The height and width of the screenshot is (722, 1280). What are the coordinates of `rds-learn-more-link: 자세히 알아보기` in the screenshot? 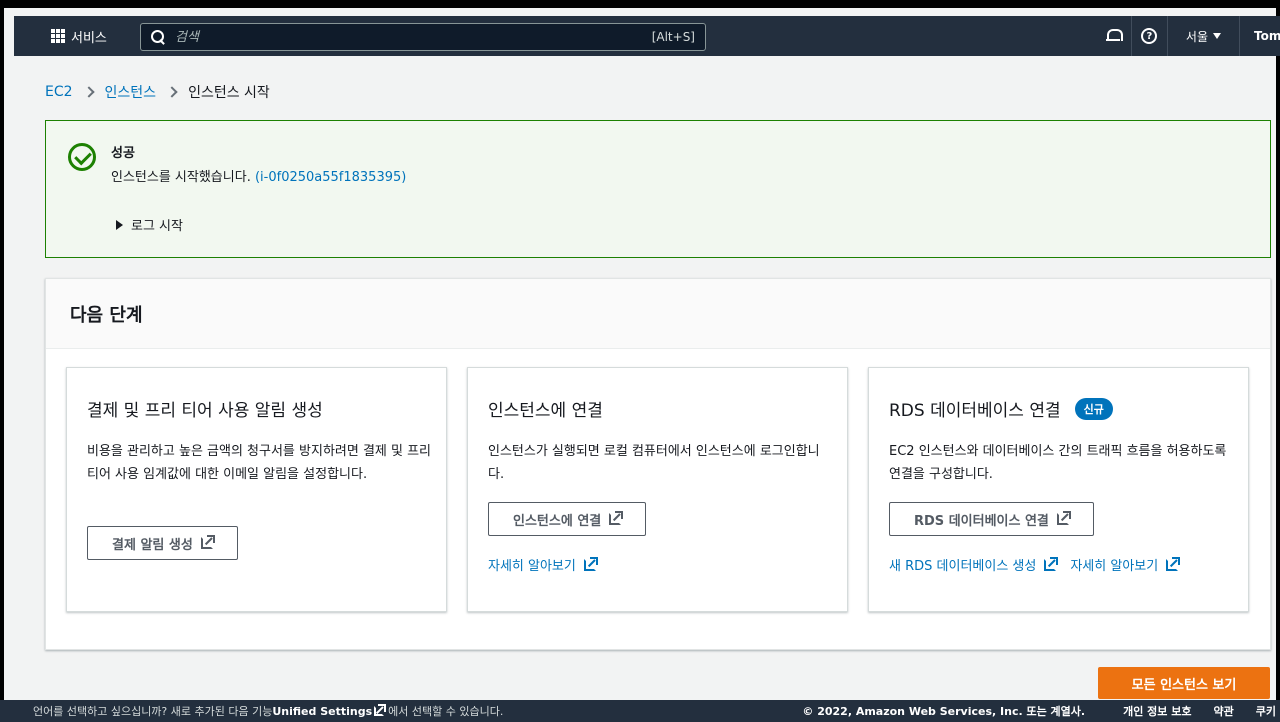 It's located at (1125, 564).